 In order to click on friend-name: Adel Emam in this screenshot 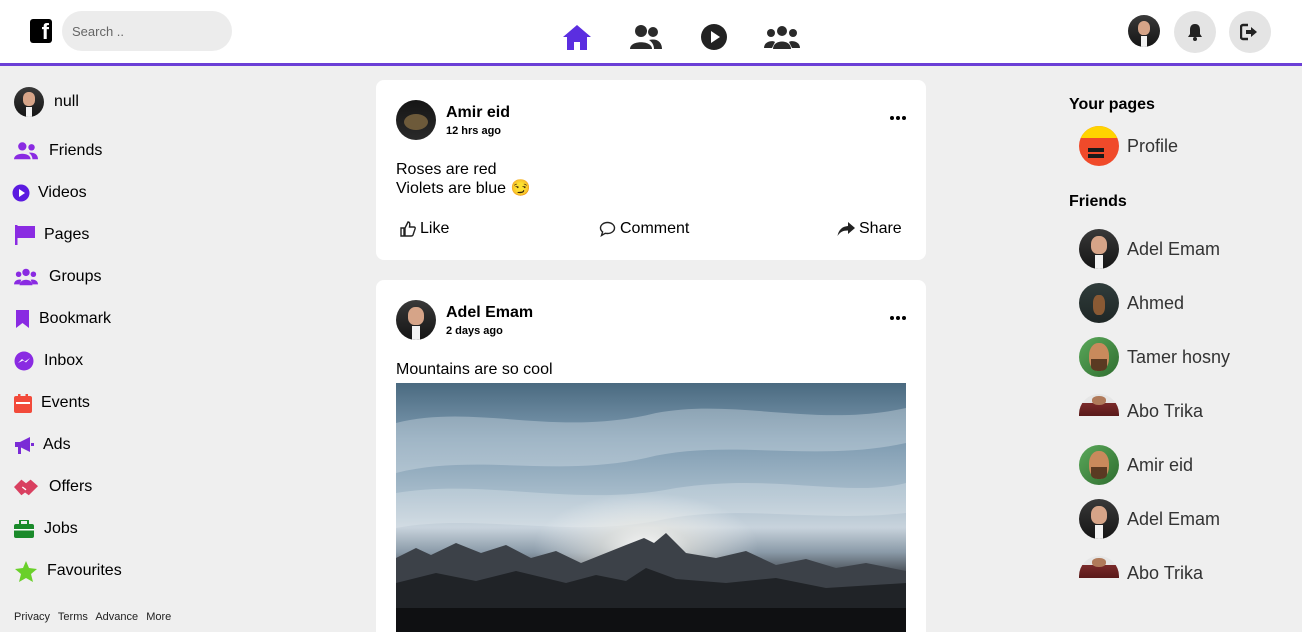, I will do `click(1174, 518)`.